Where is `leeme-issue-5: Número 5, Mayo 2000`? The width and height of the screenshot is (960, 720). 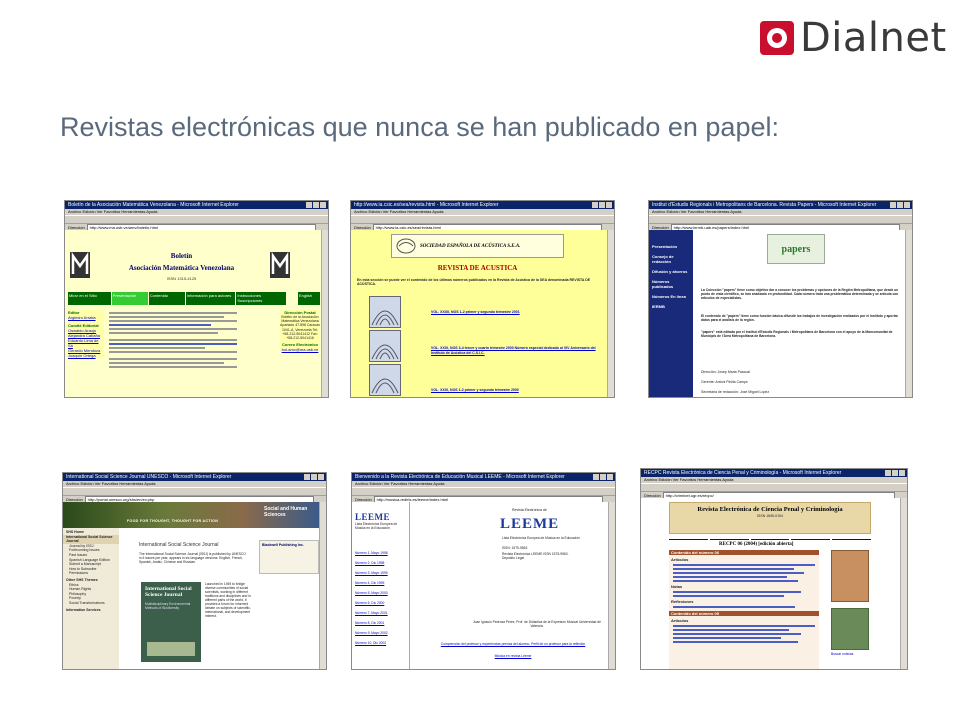 leeme-issue-5: Número 5, Mayo 2000 is located at coordinates (381, 593).